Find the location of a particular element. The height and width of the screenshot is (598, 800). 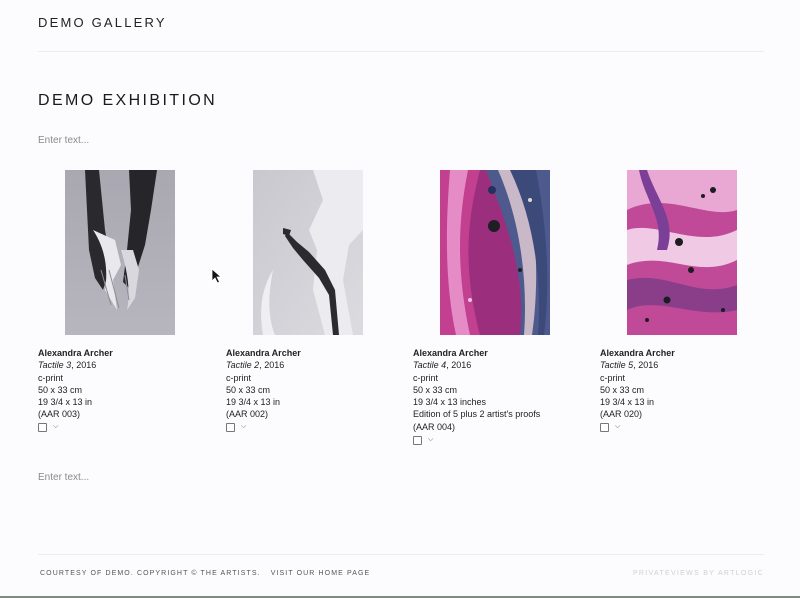

mouse-pointer-icon is located at coordinates (217, 276).